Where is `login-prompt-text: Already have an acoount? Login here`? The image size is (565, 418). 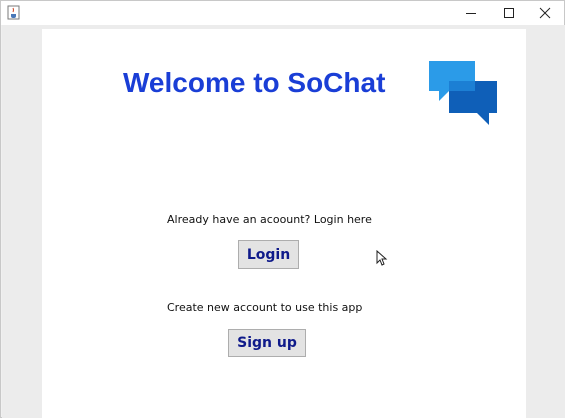 login-prompt-text: Already have an acoount? Login here is located at coordinates (269, 219).